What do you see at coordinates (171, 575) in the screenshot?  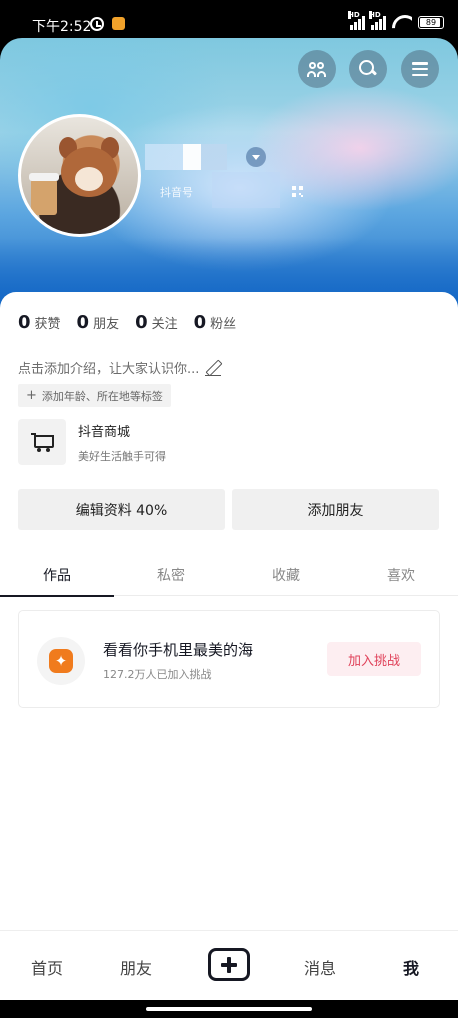 I see `tab-private: 私密` at bounding box center [171, 575].